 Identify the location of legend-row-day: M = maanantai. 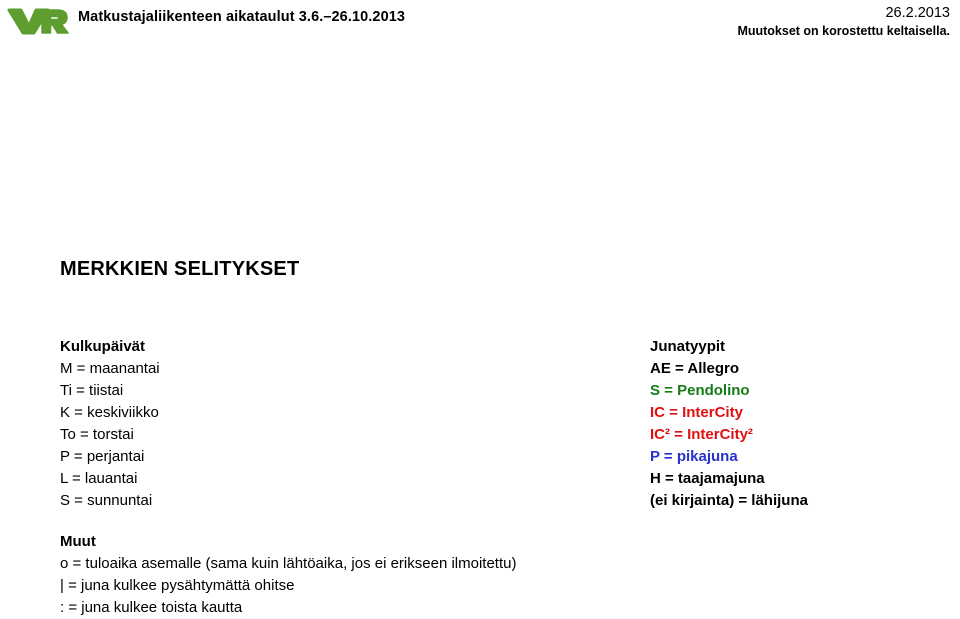
(110, 368).